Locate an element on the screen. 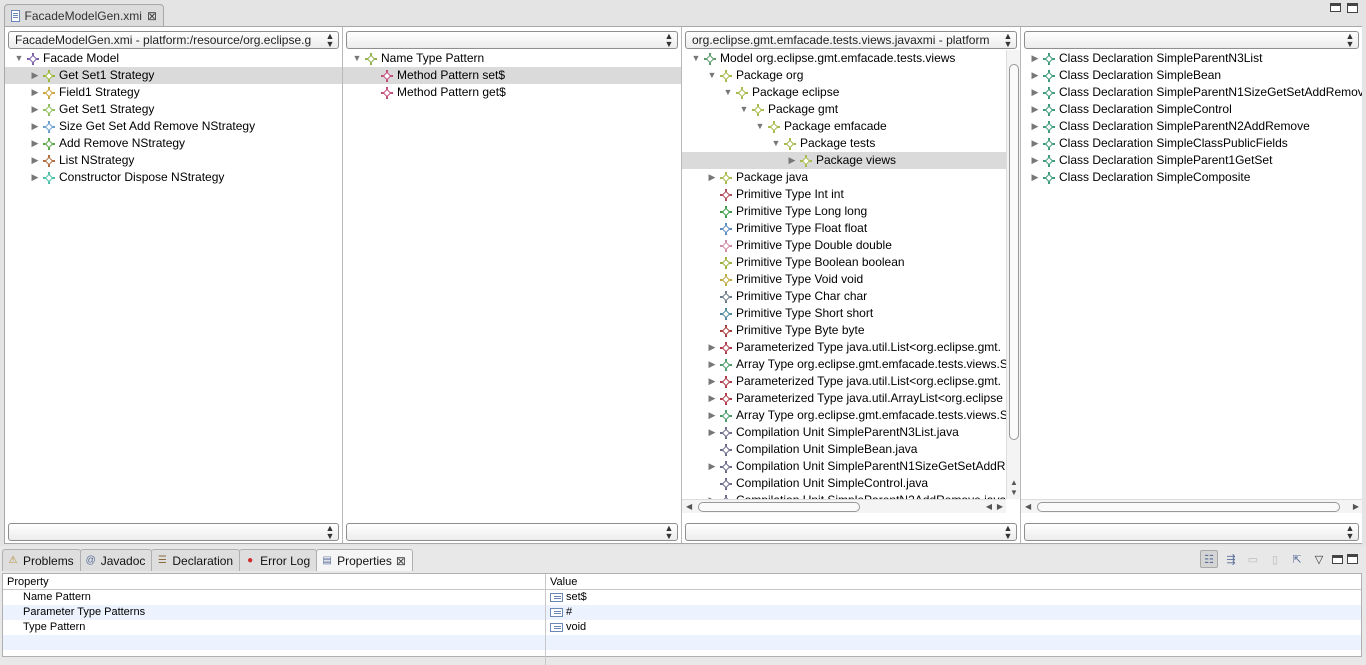  tree-item: ▶ Package views is located at coordinates (844, 160).